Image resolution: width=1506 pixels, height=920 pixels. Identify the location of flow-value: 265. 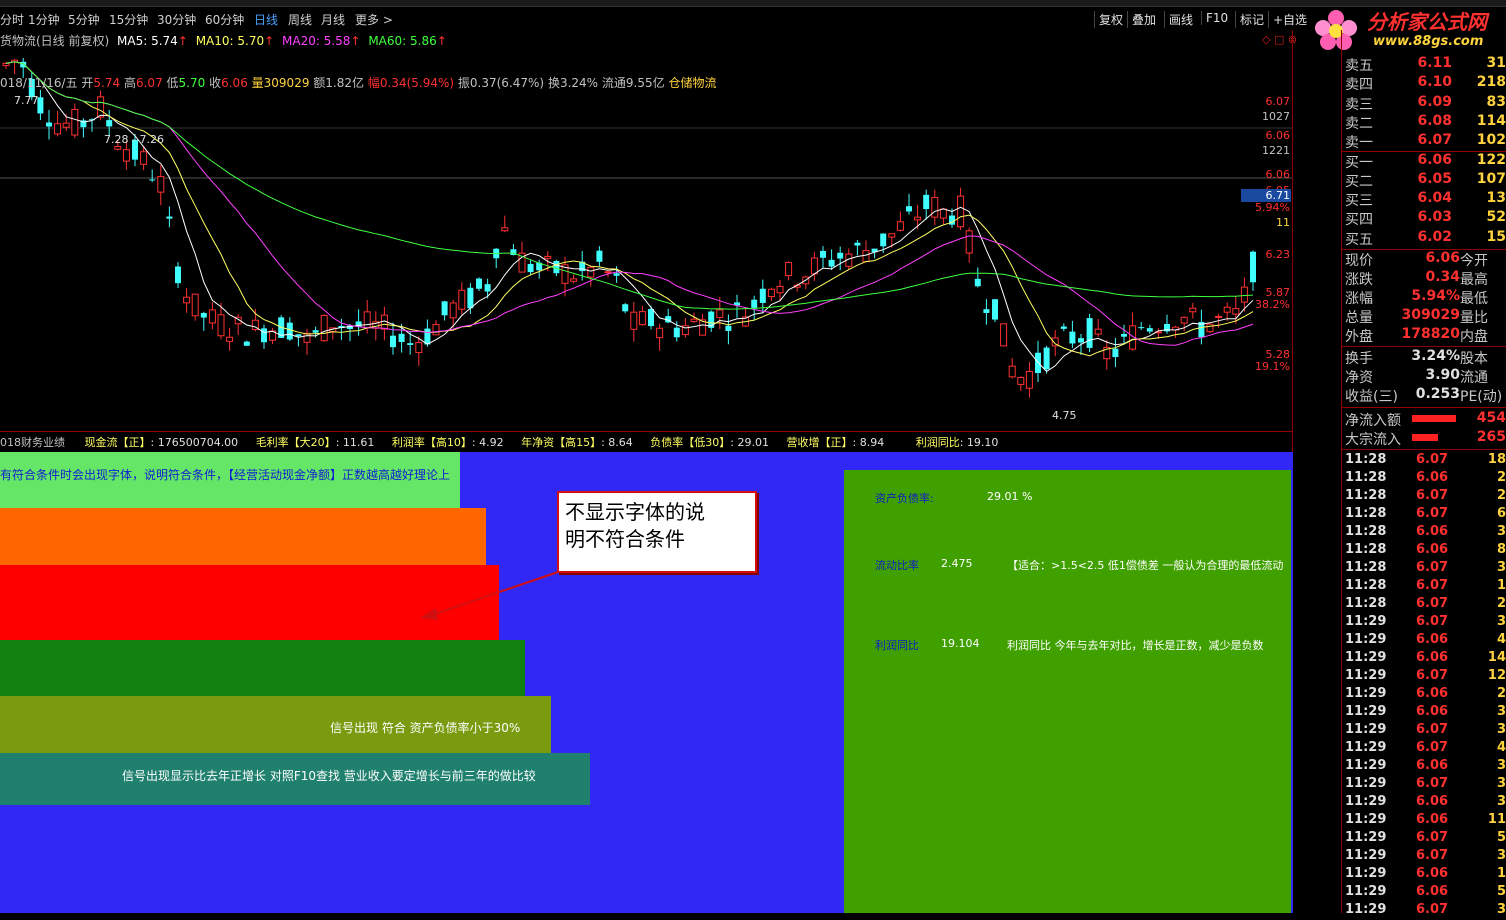
(1491, 437).